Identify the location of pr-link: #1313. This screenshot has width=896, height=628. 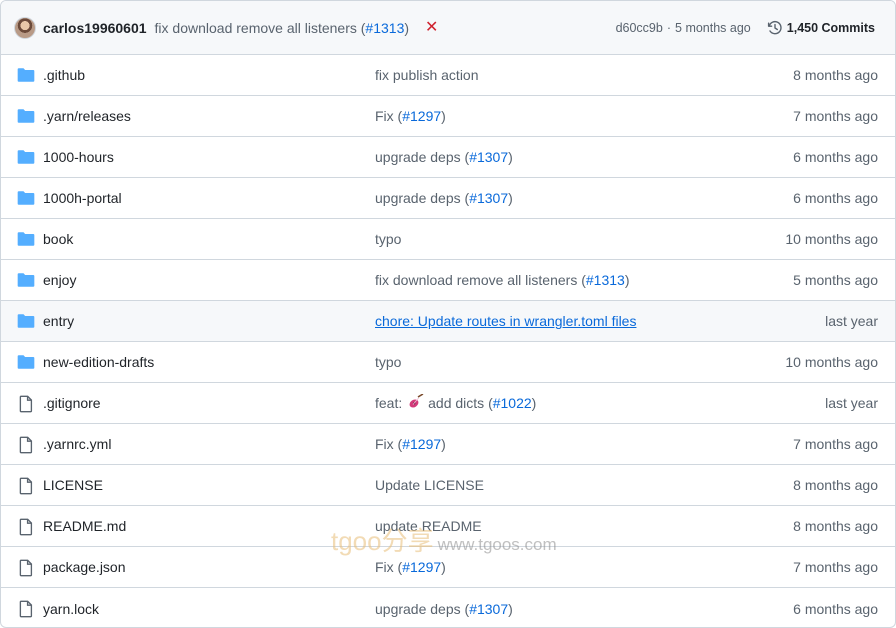
(605, 280).